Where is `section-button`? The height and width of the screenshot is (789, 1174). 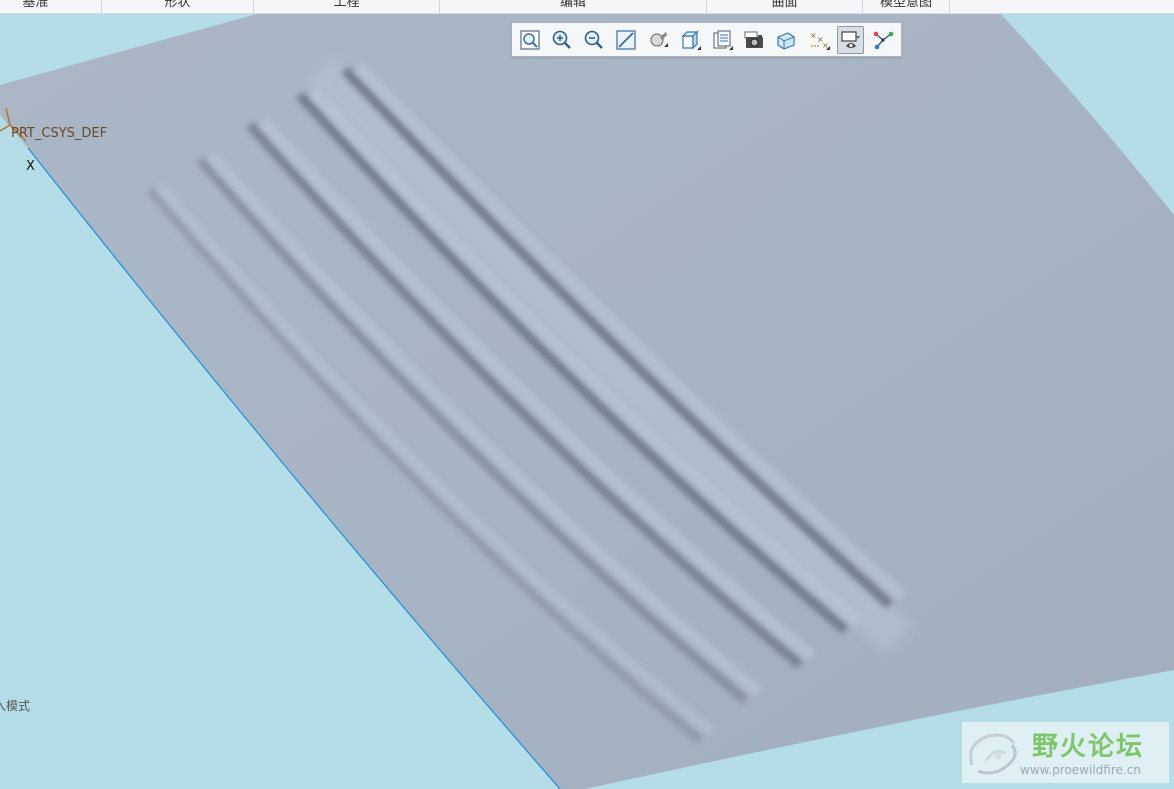 section-button is located at coordinates (787, 40).